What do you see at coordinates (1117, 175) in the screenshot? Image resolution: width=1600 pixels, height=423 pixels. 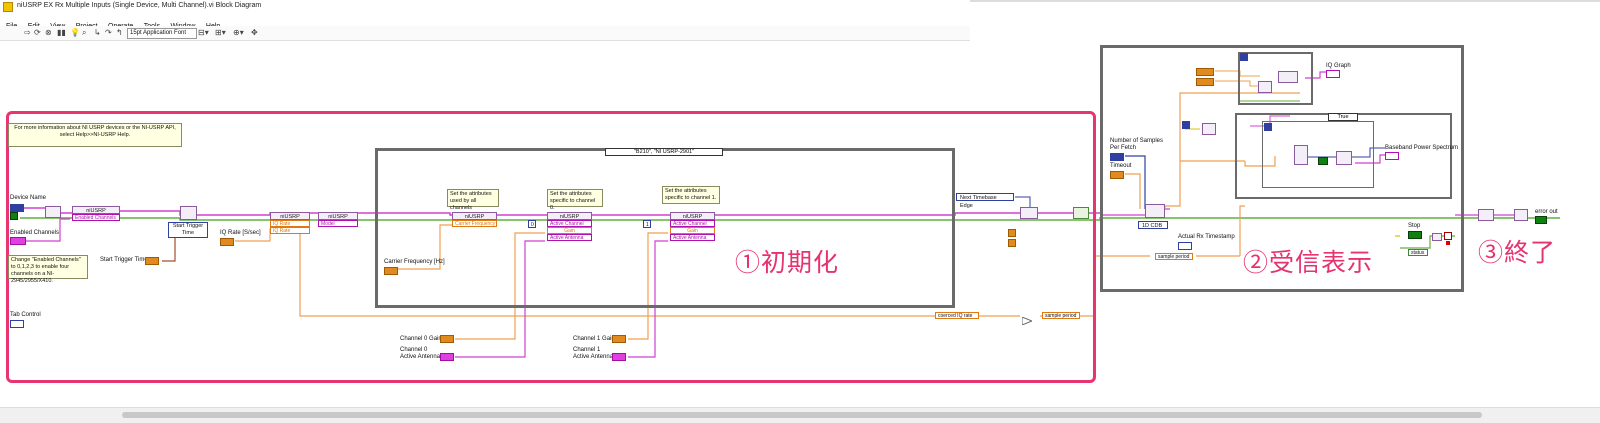 I see `timeout-control` at bounding box center [1117, 175].